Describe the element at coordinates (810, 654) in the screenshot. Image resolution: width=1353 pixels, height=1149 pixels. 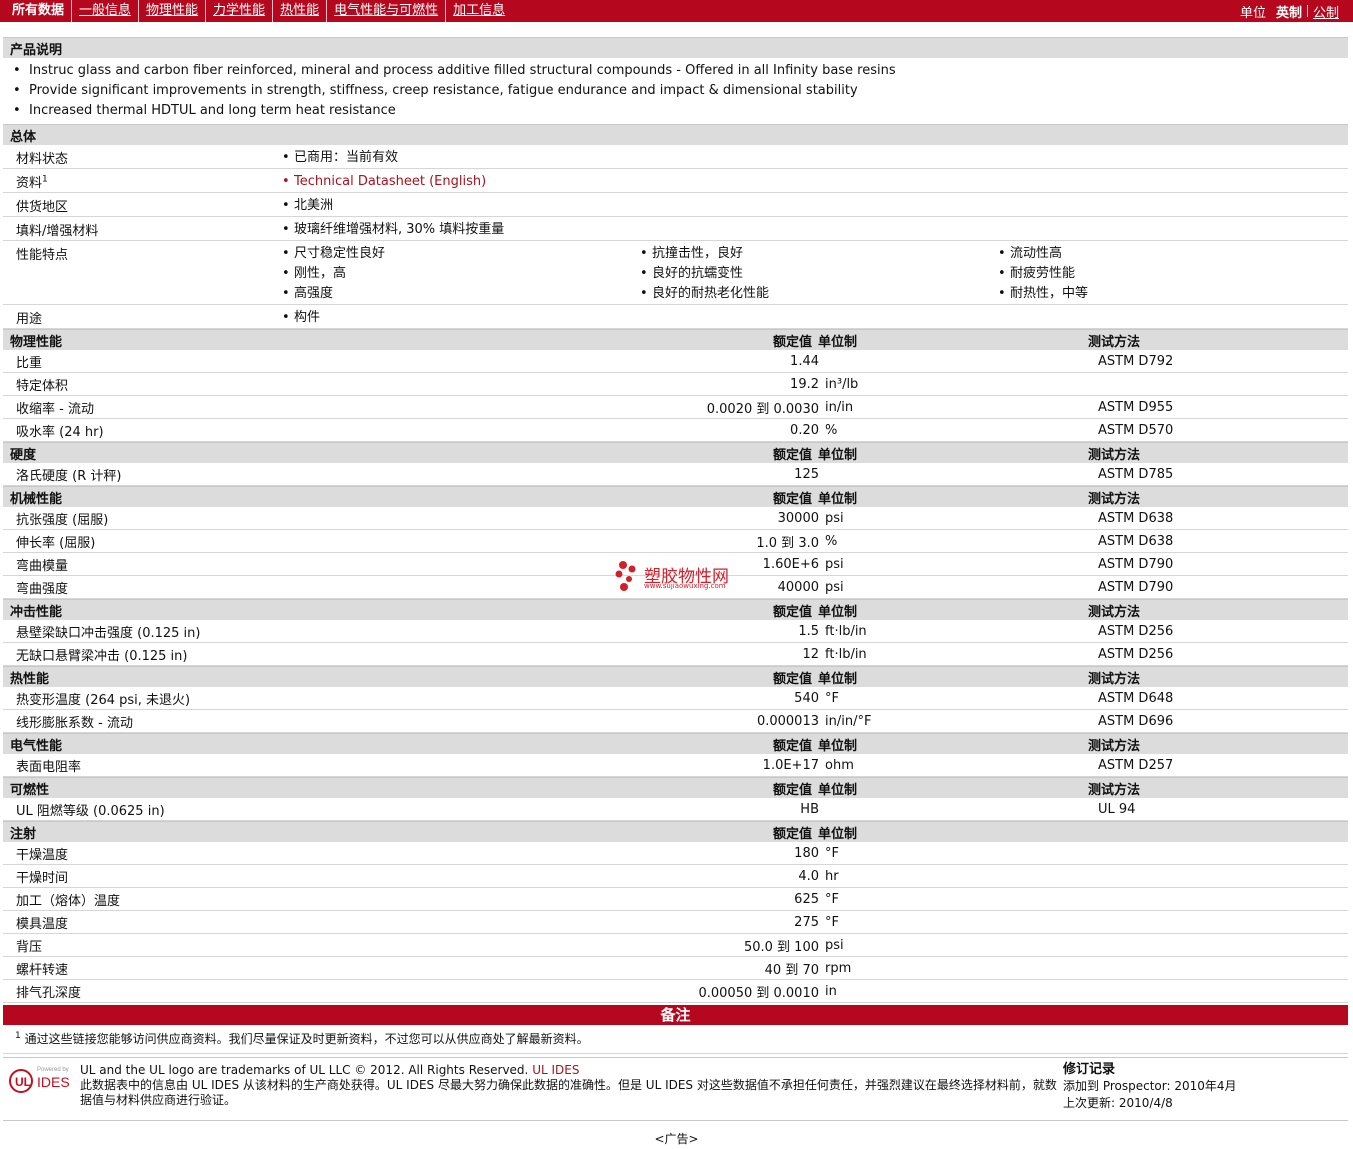
I see `property-value: 12` at that location.